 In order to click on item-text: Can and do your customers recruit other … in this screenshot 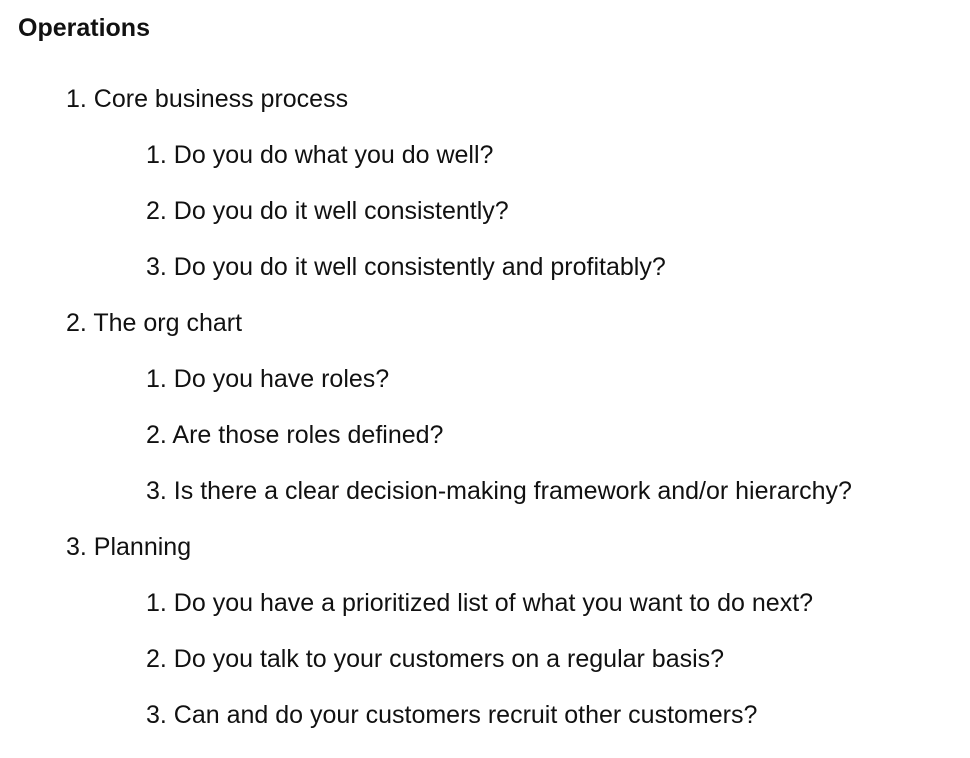, I will do `click(465, 715)`.